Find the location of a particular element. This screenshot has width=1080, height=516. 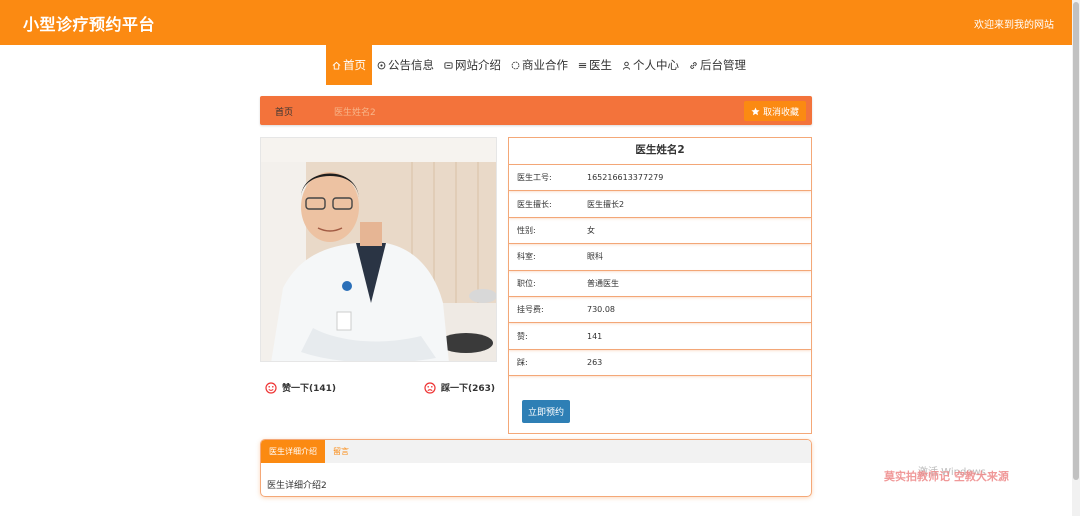

nav-item-label: 个人中心 is located at coordinates (656, 65).